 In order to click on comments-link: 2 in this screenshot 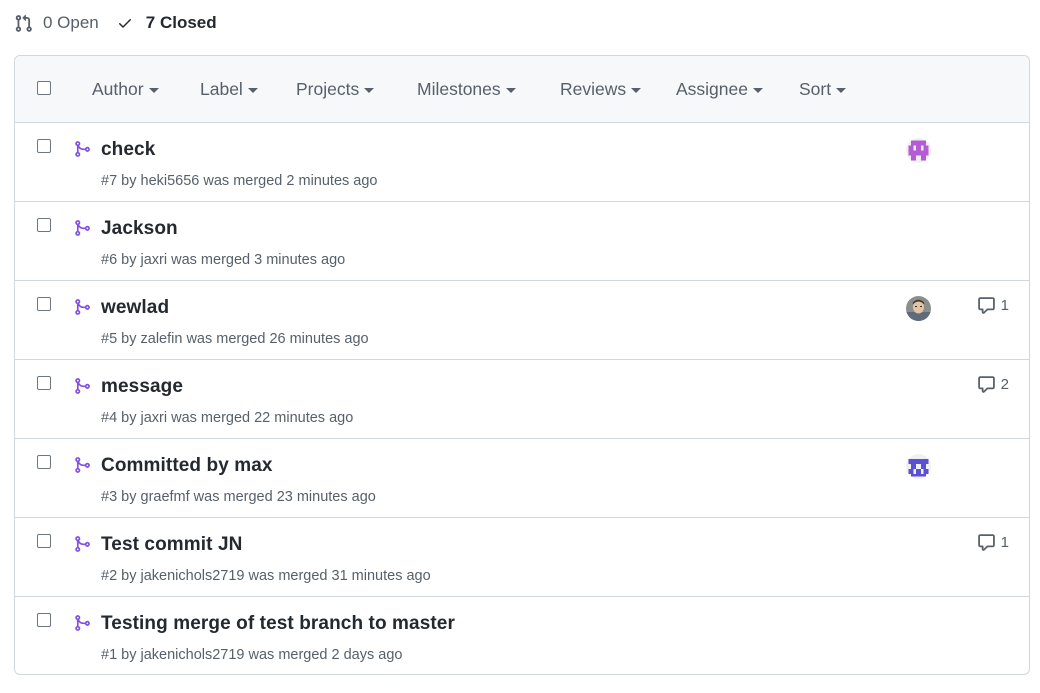, I will do `click(993, 384)`.